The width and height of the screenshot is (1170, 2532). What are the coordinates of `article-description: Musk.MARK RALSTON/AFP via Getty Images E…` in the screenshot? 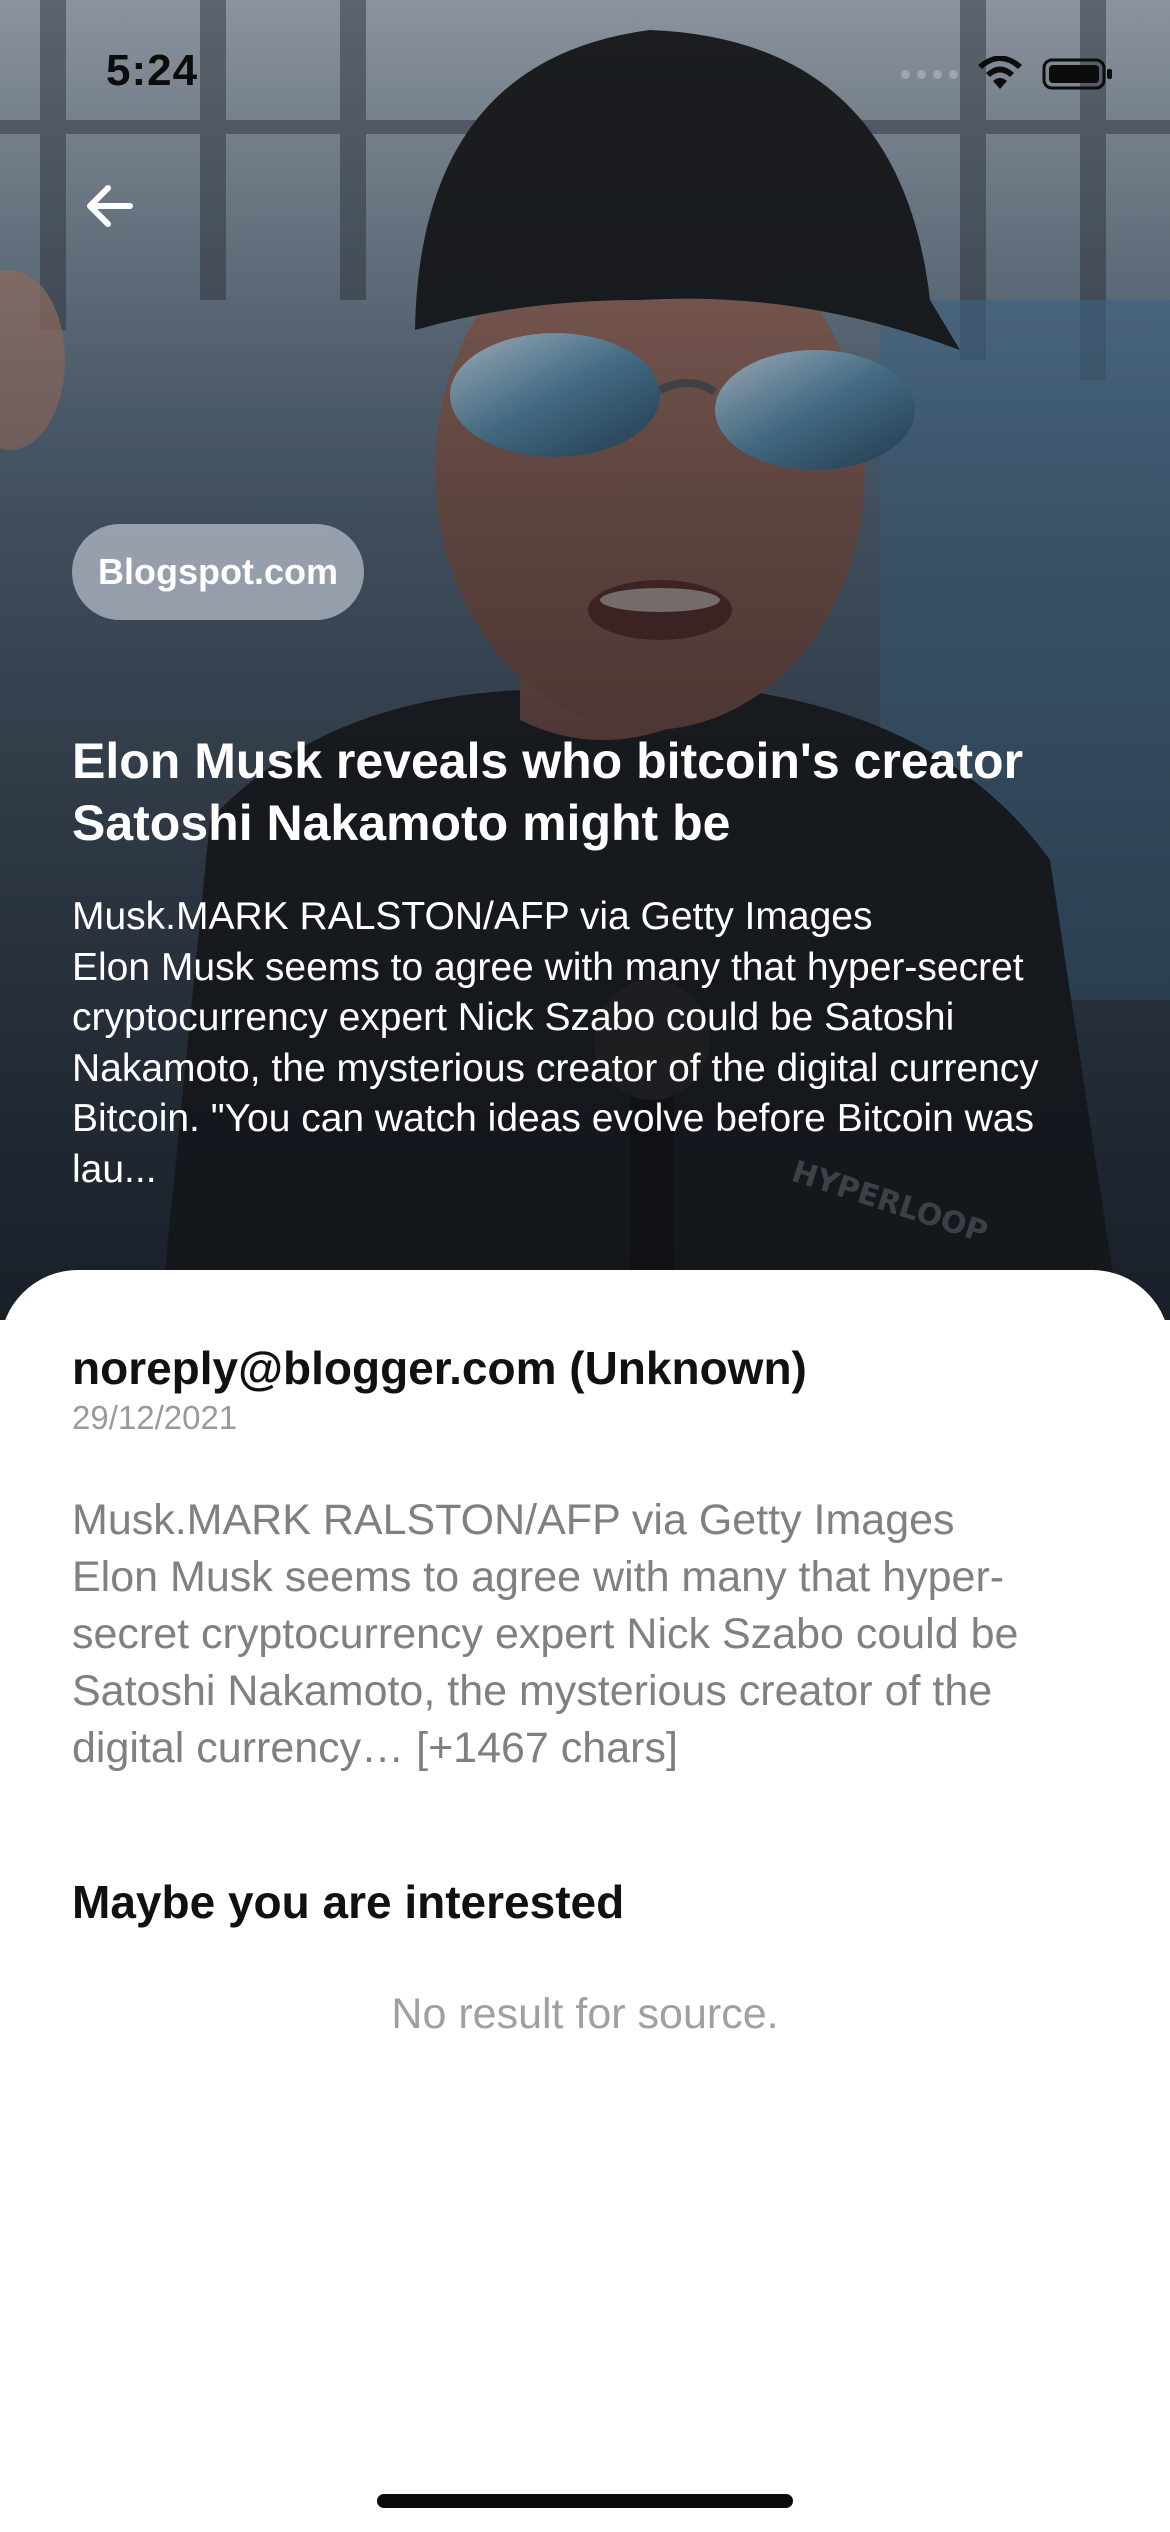 It's located at (555, 1043).